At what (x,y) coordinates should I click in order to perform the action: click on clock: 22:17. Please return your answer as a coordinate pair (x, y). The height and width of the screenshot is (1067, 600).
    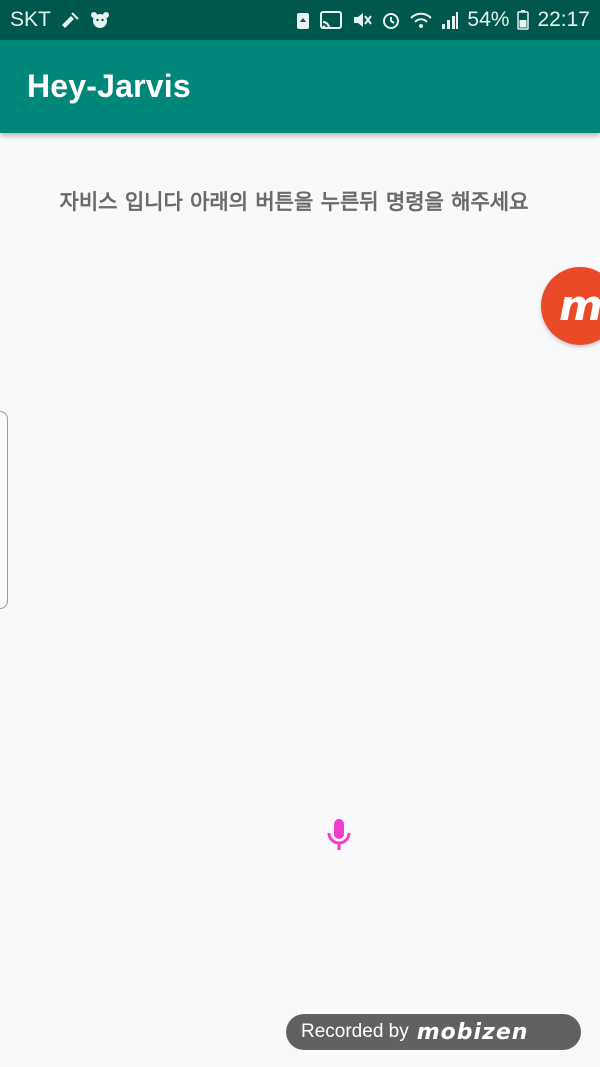
    Looking at the image, I should click on (563, 19).